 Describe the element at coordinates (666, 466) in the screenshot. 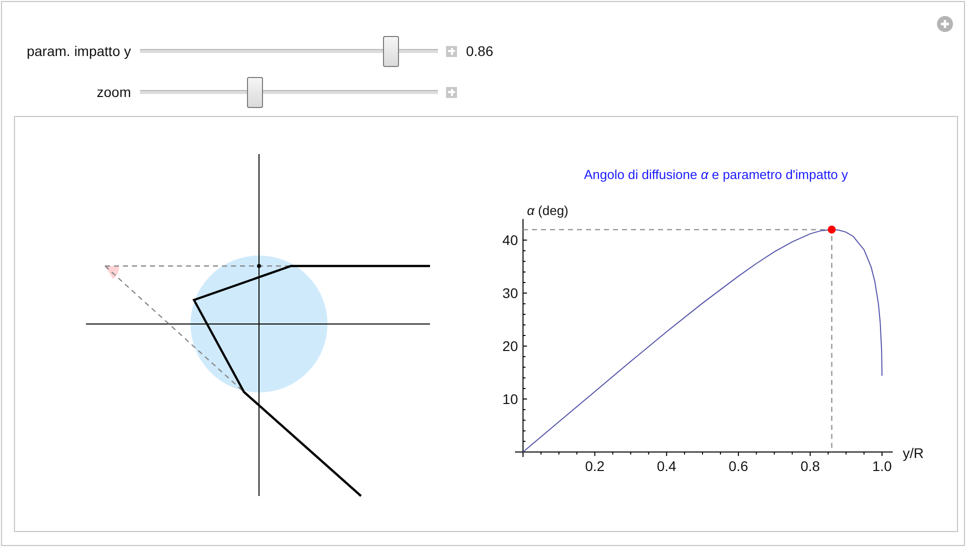

I see `x-tick-label: 0.4` at that location.